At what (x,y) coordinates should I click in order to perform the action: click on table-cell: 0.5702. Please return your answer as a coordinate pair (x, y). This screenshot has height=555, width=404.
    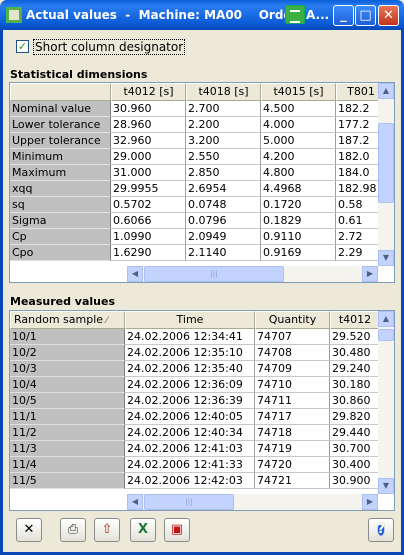
    Looking at the image, I should click on (148, 205).